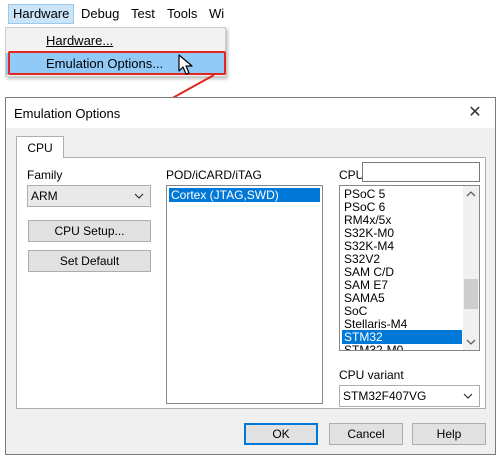 This screenshot has width=500, height=458. Describe the element at coordinates (449, 434) in the screenshot. I see `help-button: Help` at that location.